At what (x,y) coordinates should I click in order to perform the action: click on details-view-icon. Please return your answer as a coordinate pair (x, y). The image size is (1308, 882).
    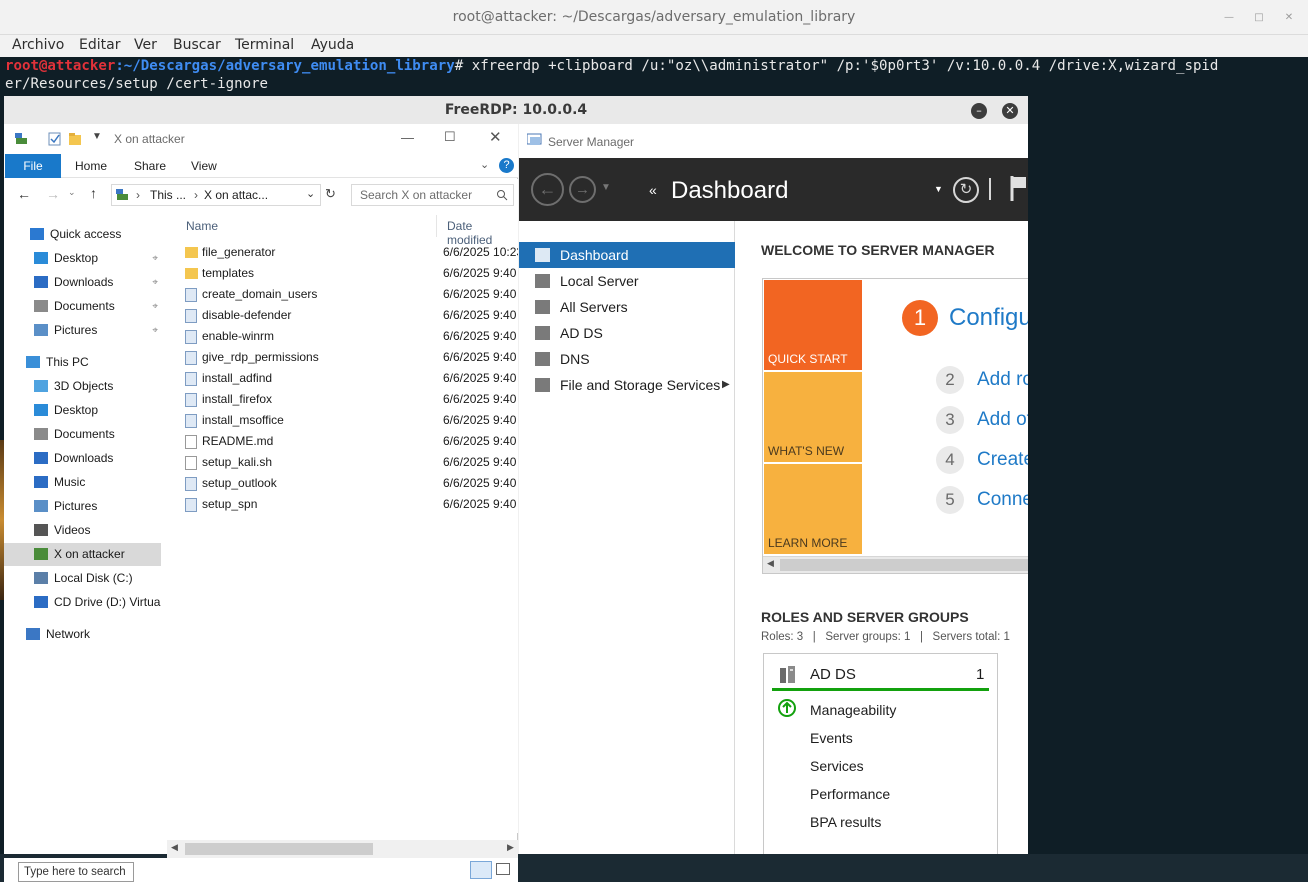
    Looking at the image, I should click on (481, 870).